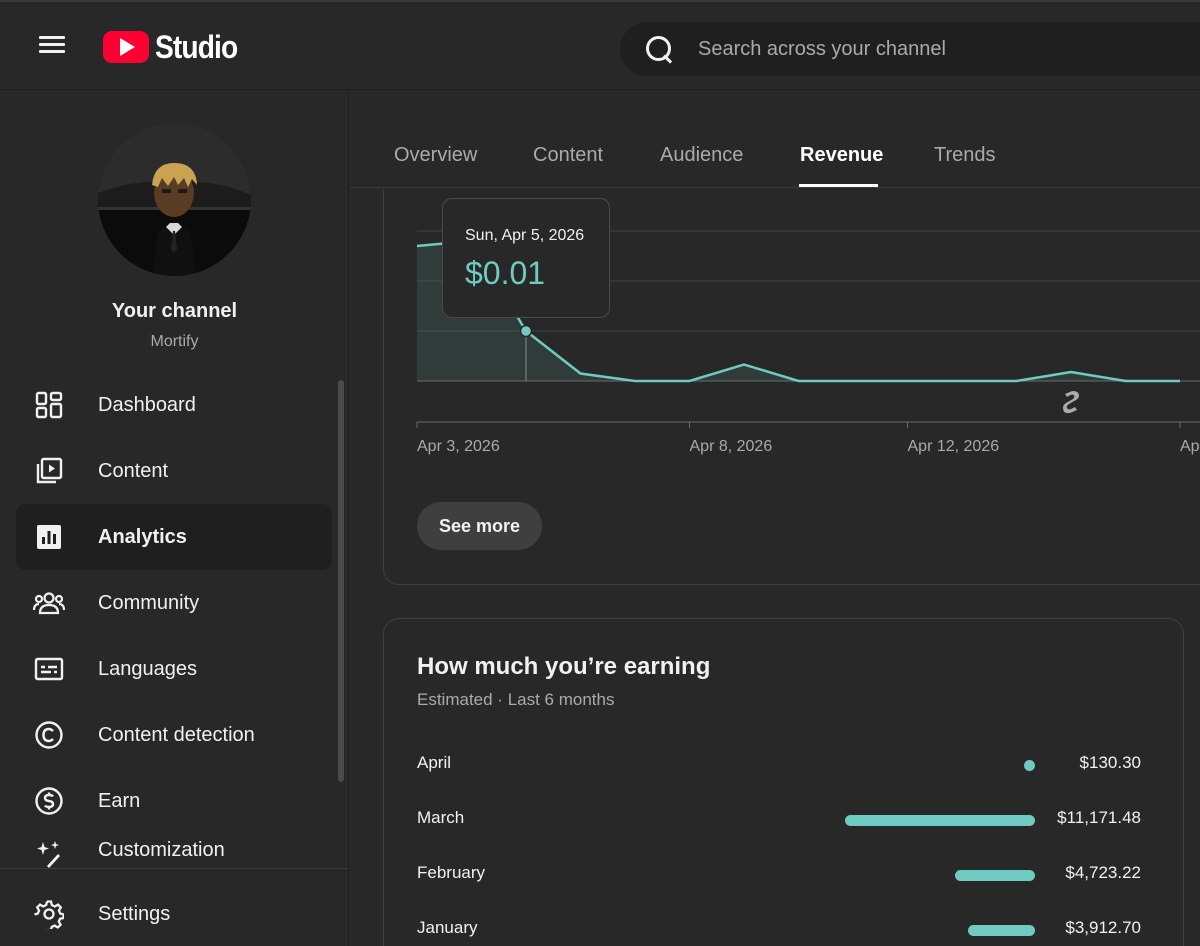 This screenshot has height=946, width=1200. I want to click on copyright-icon, so click(49, 735).